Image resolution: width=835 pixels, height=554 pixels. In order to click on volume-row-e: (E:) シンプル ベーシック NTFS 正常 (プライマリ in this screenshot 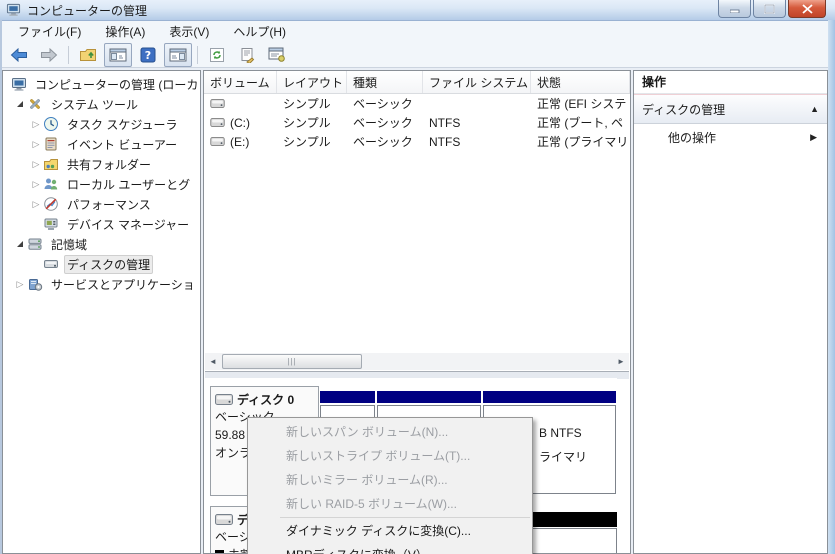, I will do `click(417, 141)`.